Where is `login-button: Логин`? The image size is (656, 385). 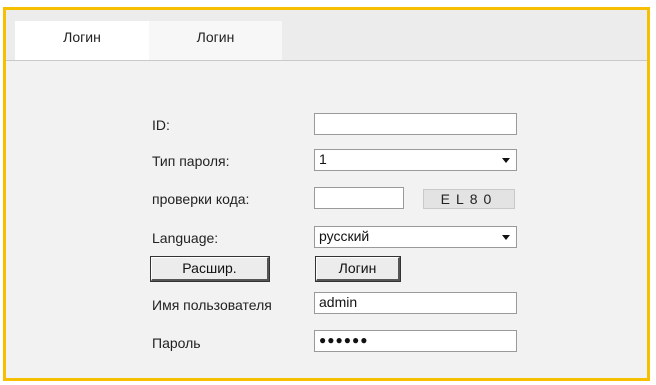 login-button: Логин is located at coordinates (358, 269).